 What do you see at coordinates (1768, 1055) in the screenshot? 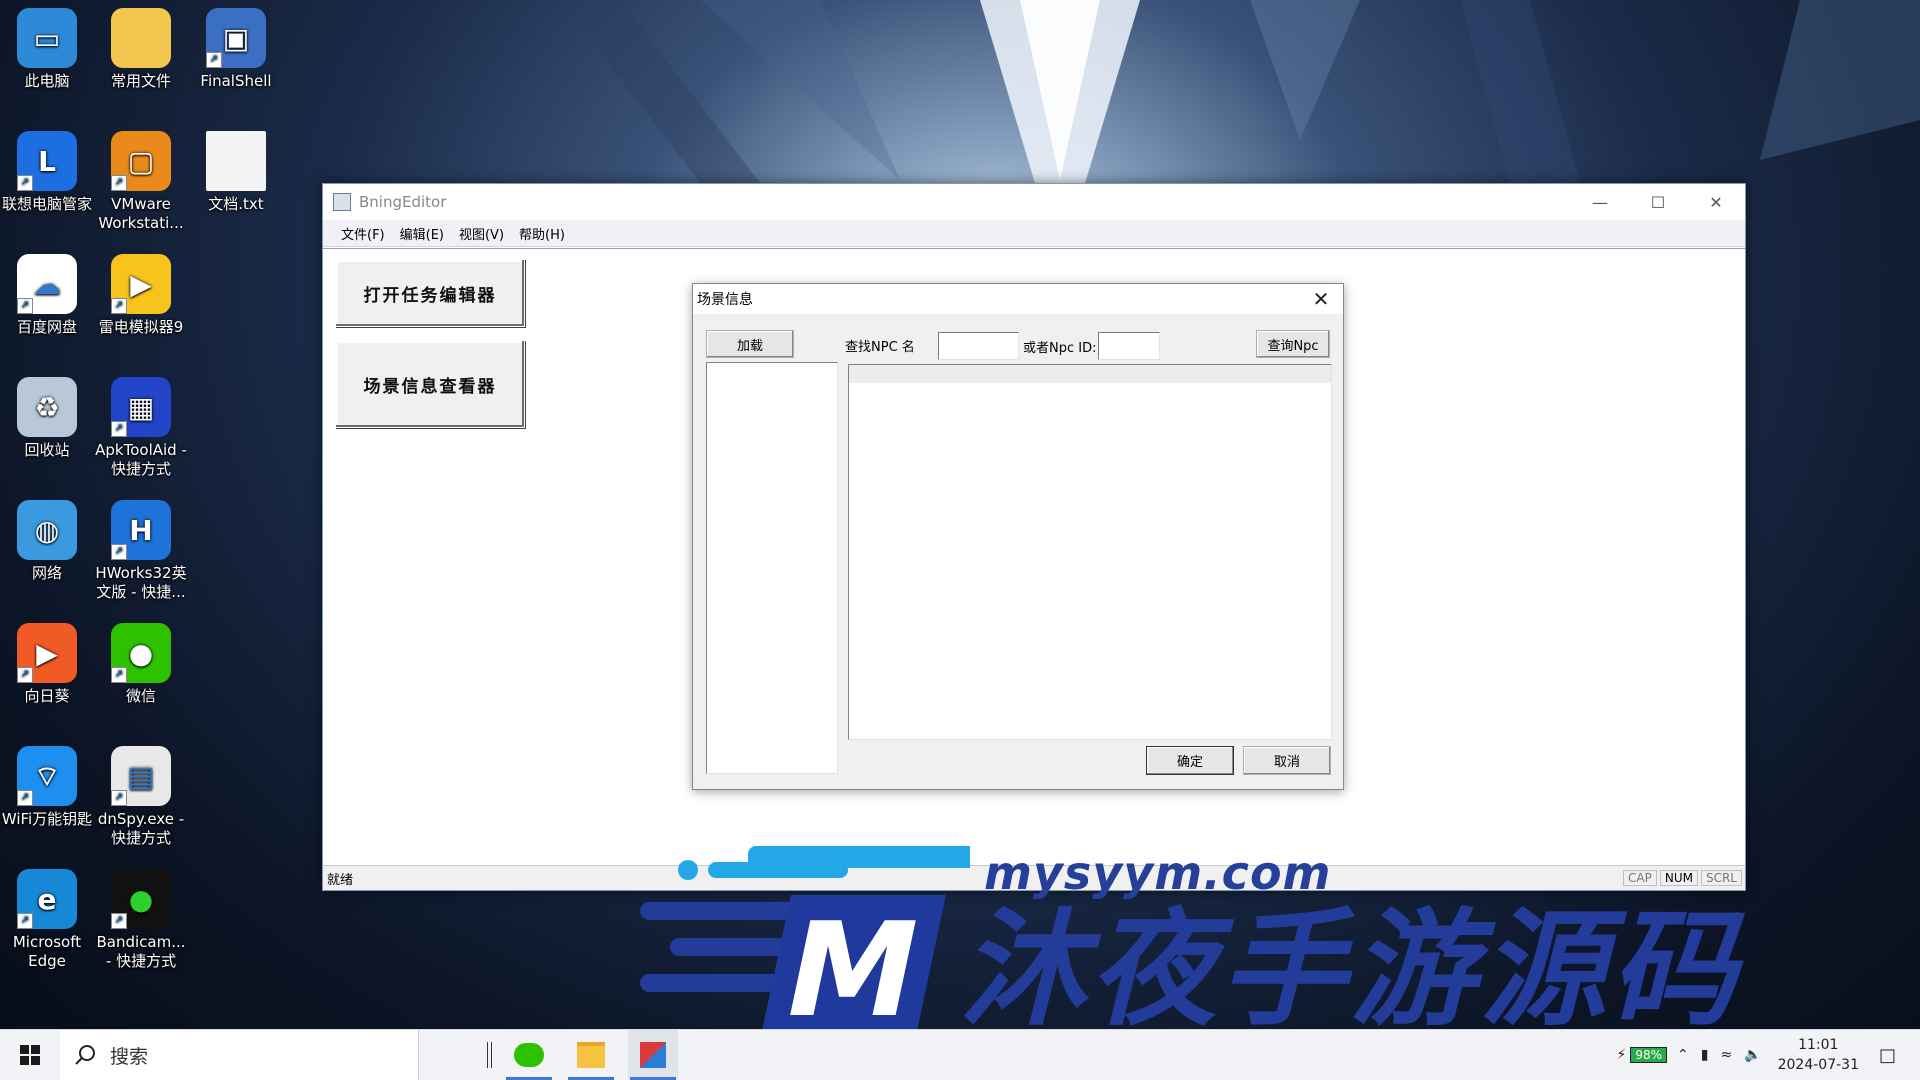
I see `system-tray: ⚡ 98% ⌃ ▮ ≈ 🔈 11:01 2024-07-31 □` at bounding box center [1768, 1055].